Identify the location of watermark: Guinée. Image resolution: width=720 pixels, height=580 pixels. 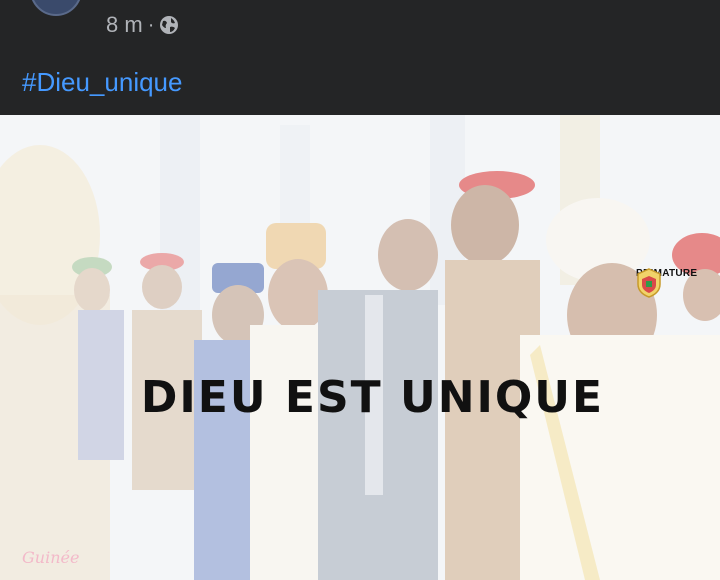
(51, 557).